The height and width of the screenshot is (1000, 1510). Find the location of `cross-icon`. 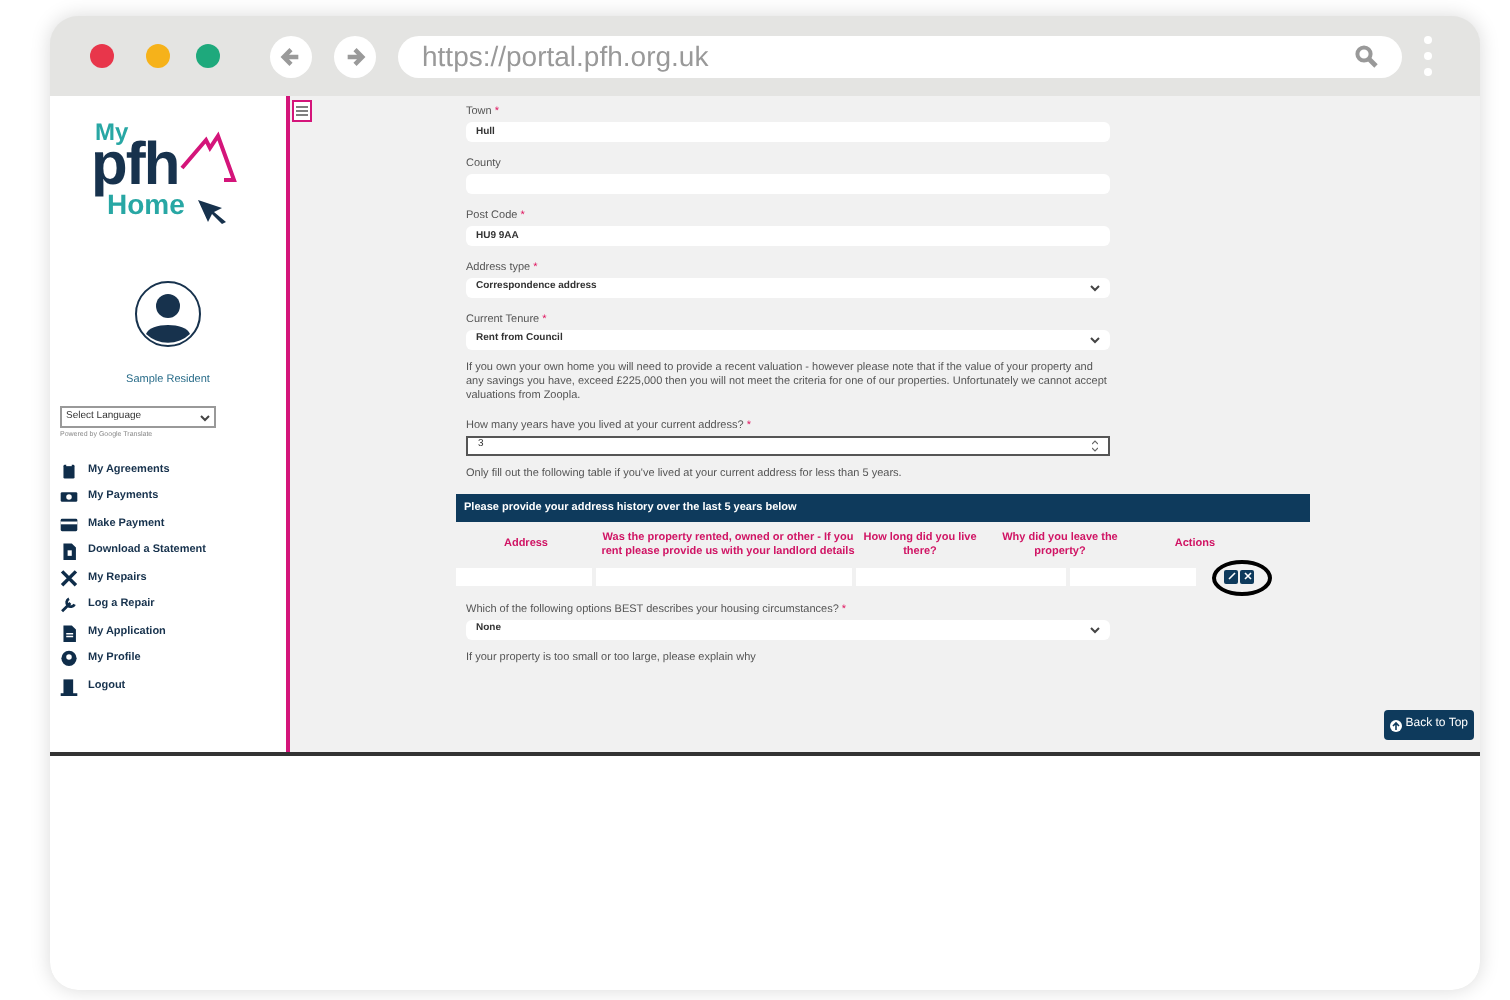

cross-icon is located at coordinates (1247, 576).